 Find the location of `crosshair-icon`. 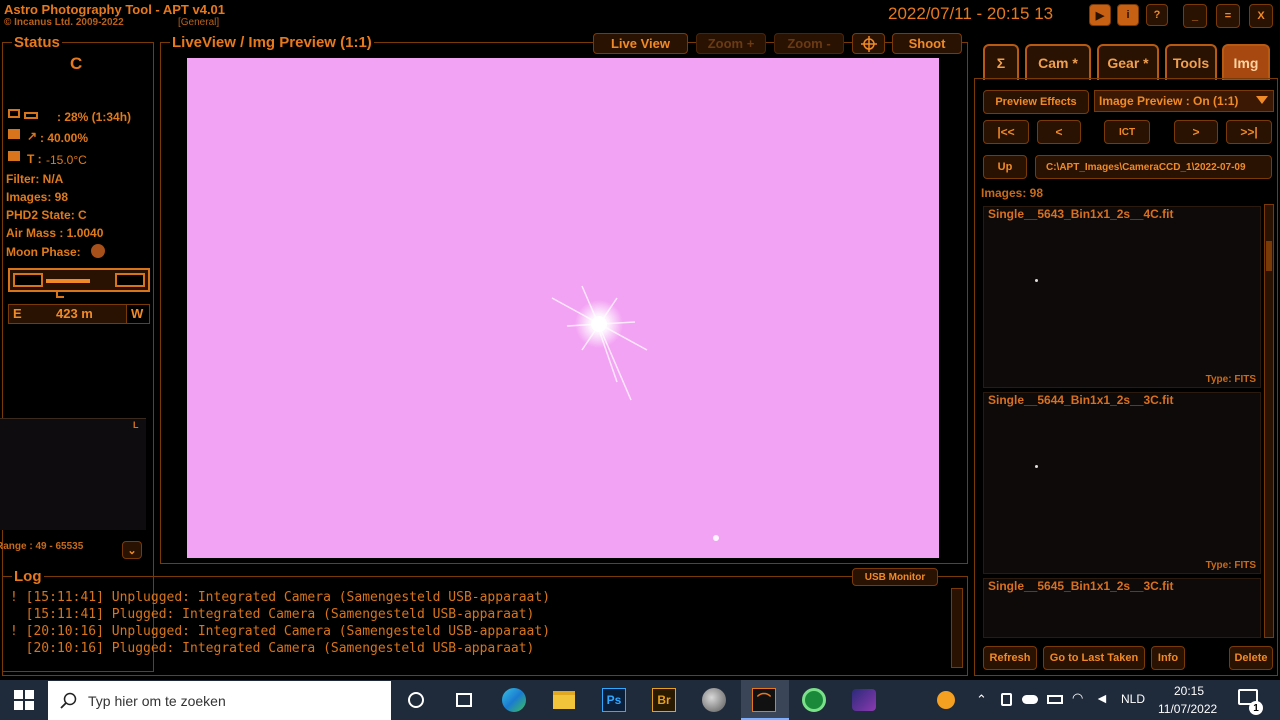

crosshair-icon is located at coordinates (868, 43).